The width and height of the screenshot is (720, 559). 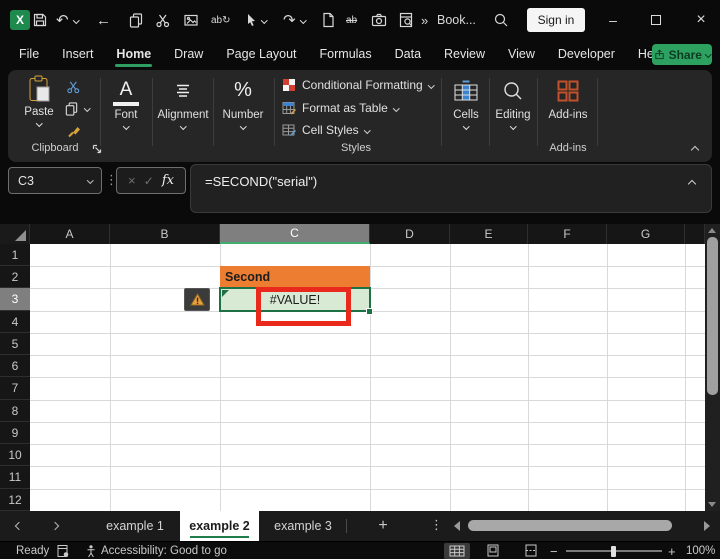 What do you see at coordinates (219, 526) in the screenshot?
I see `sheet-tab-example2: example 2` at bounding box center [219, 526].